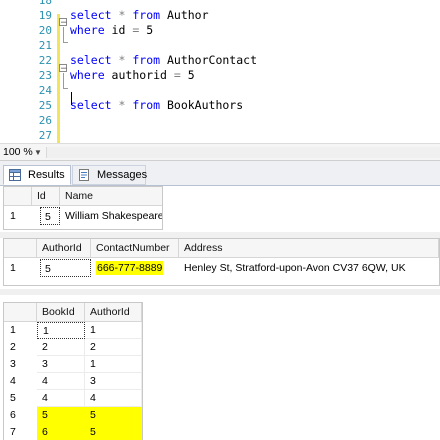 This screenshot has width=440, height=440. What do you see at coordinates (45, 30) in the screenshot?
I see `line-number: 20` at bounding box center [45, 30].